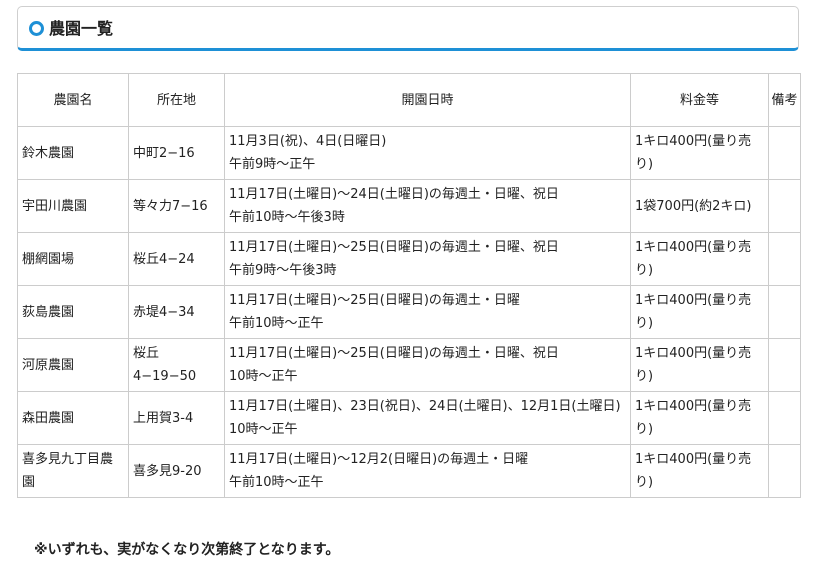  Describe the element at coordinates (176, 471) in the screenshot. I see `cell-location: 喜多見9-20` at that location.